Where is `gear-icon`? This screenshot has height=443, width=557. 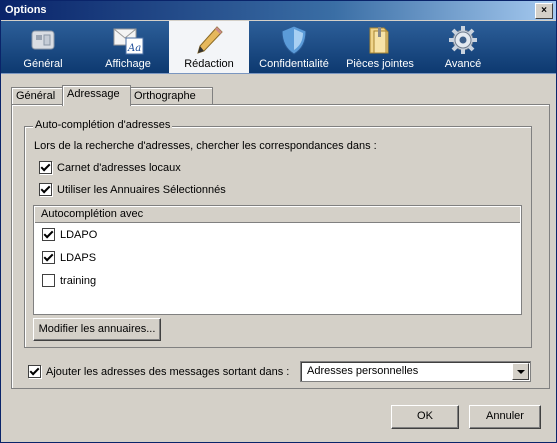 gear-icon is located at coordinates (463, 40).